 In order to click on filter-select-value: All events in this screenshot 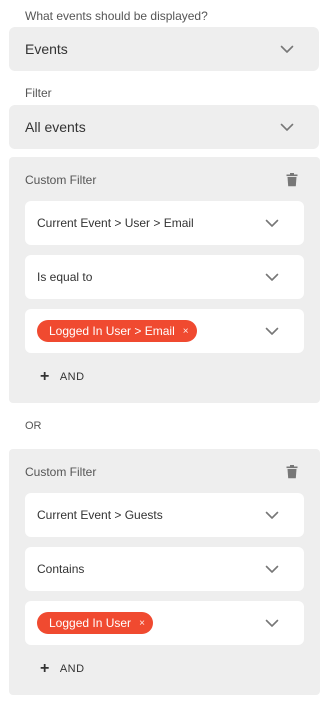, I will do `click(55, 127)`.